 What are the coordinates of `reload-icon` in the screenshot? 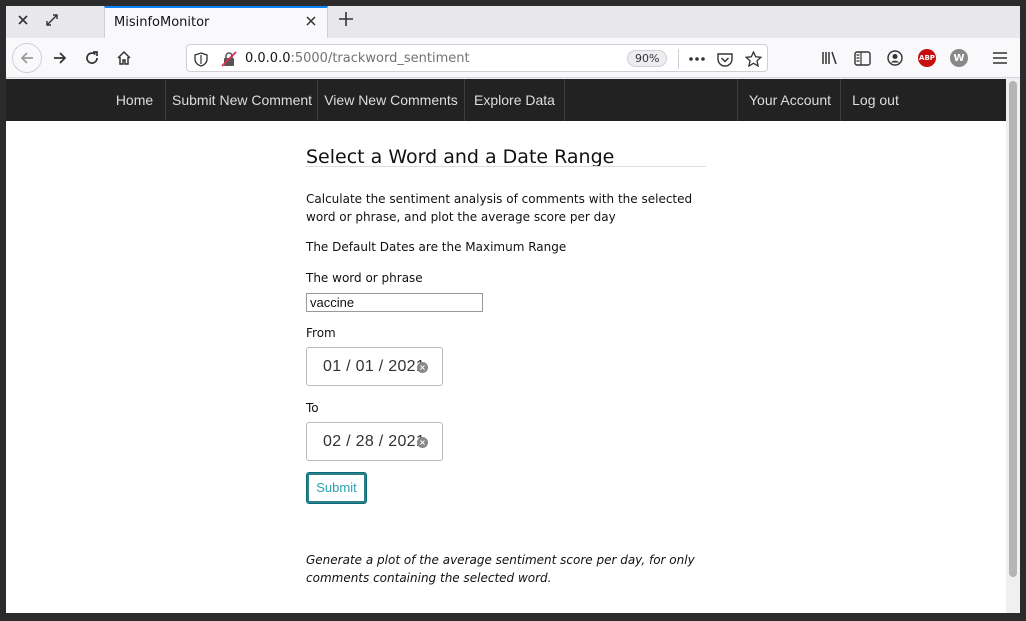 It's located at (92, 58).